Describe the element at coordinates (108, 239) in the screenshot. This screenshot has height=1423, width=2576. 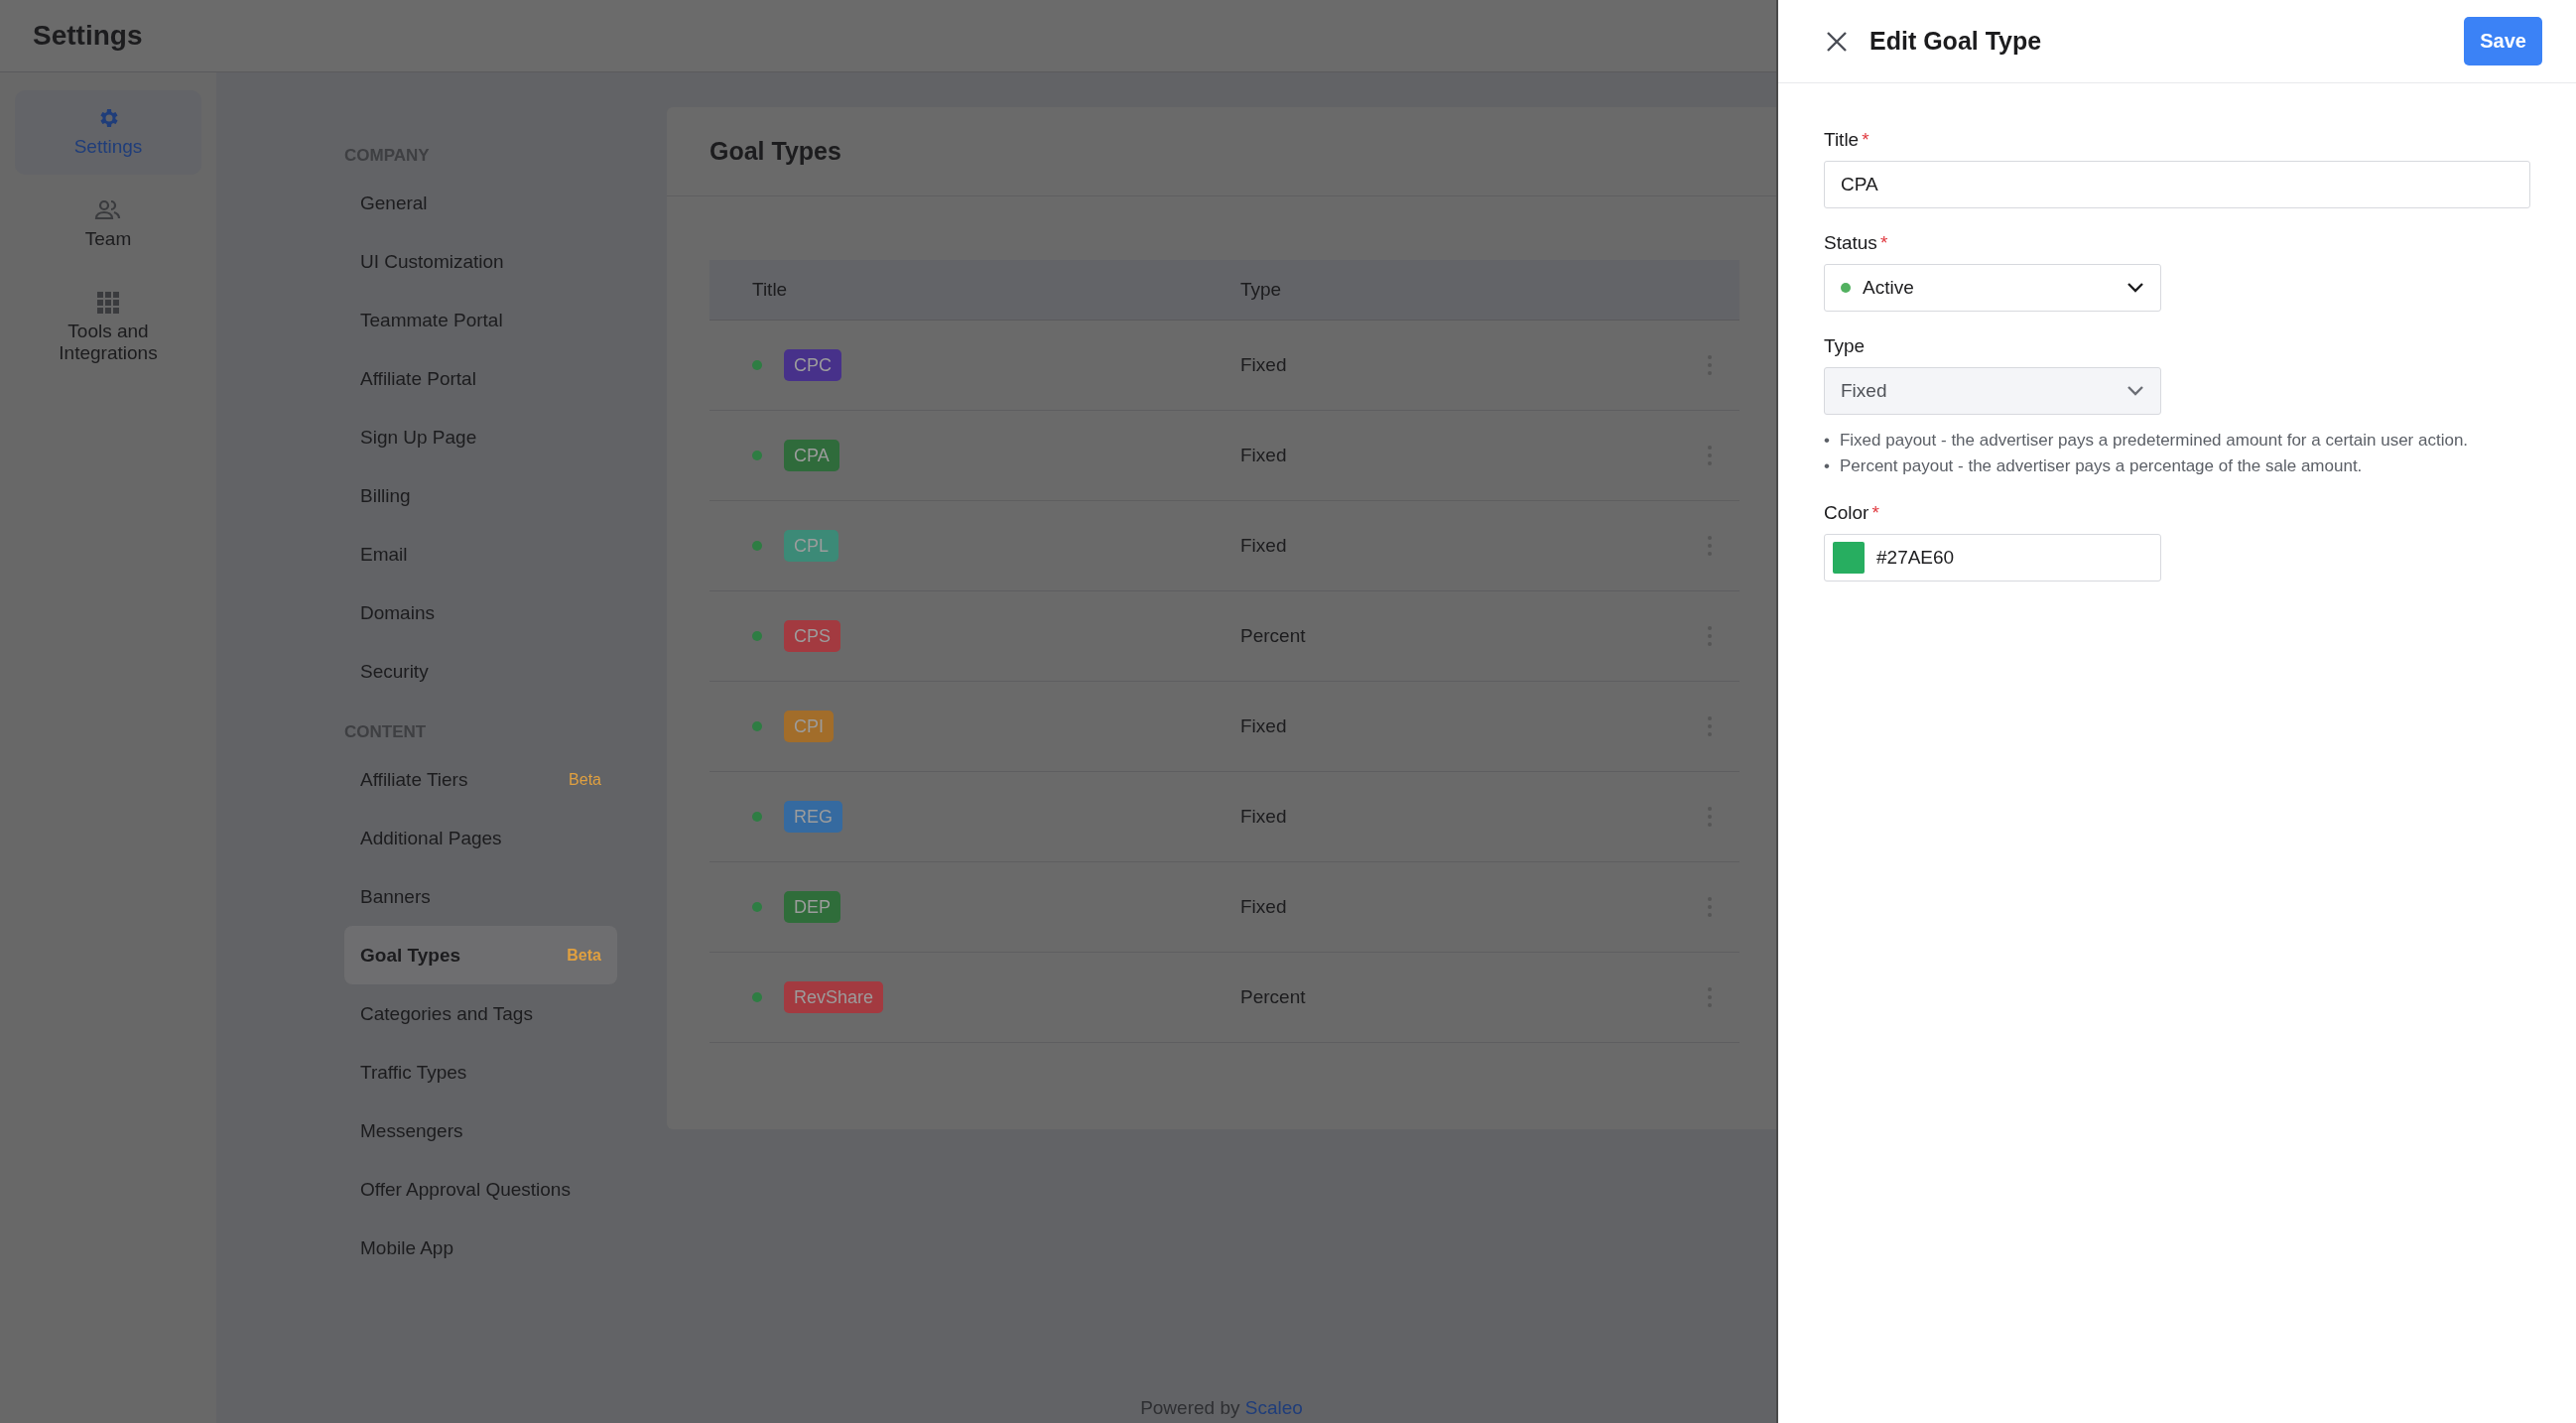
I see `nav-label: Team` at that location.